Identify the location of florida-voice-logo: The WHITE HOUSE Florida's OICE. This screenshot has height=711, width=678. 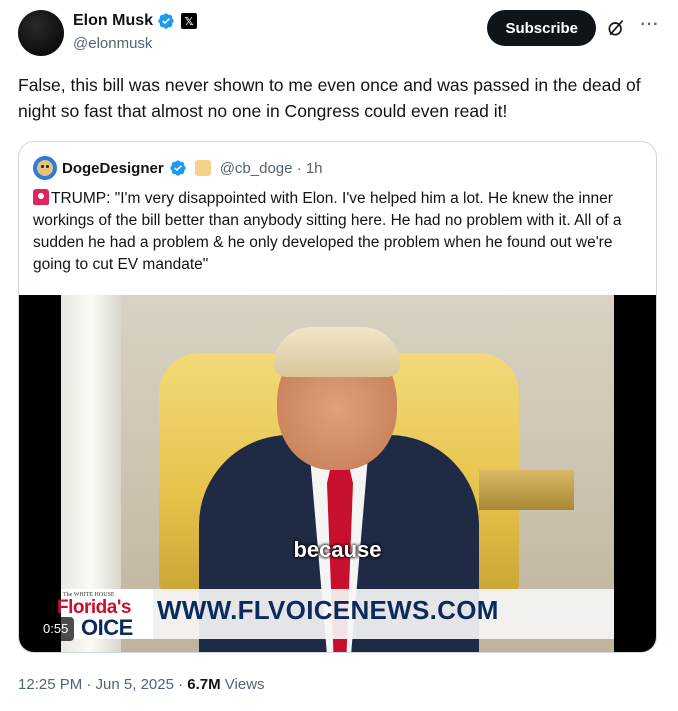
(105, 614).